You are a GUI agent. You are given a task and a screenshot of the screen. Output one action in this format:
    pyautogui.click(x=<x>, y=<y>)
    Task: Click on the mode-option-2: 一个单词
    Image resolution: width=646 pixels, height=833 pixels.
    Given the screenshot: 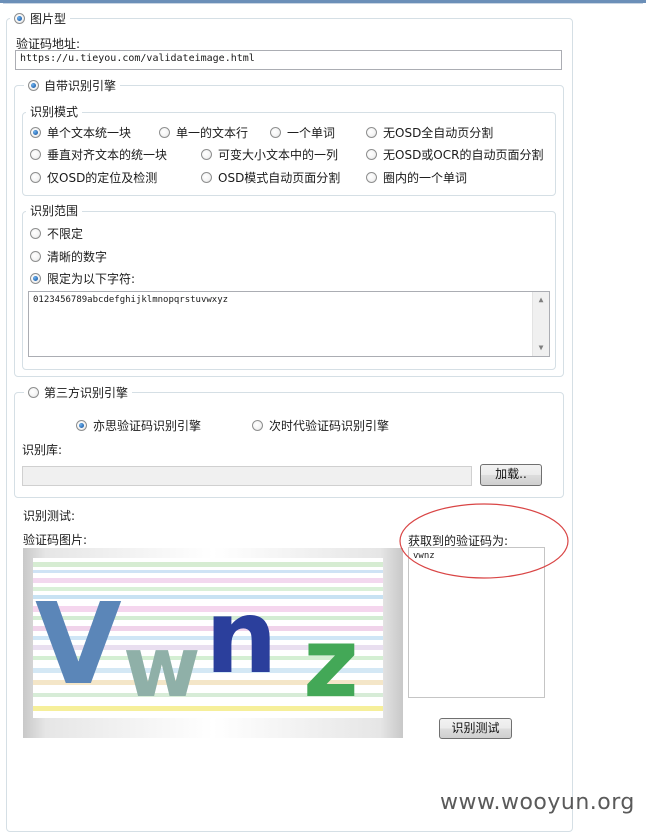 What is the action you would take?
    pyautogui.click(x=302, y=132)
    